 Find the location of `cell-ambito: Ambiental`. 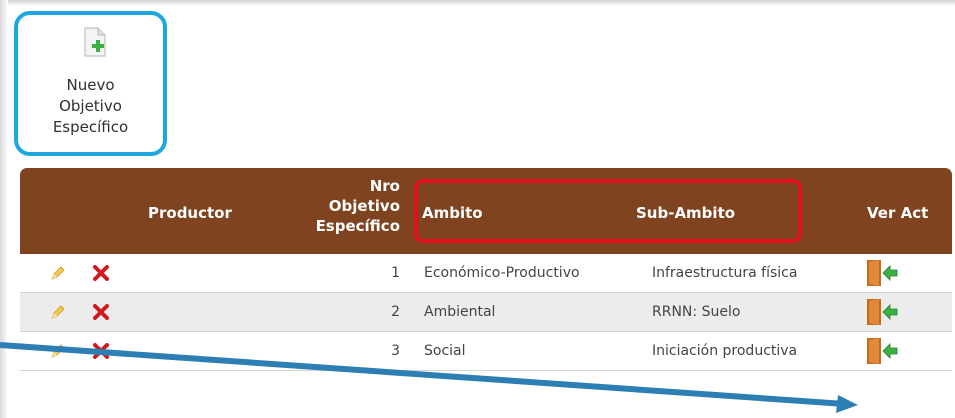

cell-ambito: Ambiental is located at coordinates (460, 312).